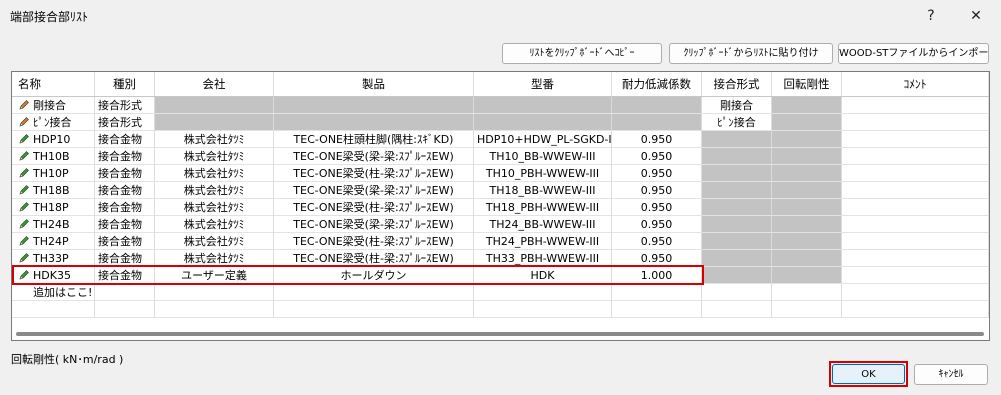 The height and width of the screenshot is (395, 1001). Describe the element at coordinates (543, 224) in the screenshot. I see `cell-col-model: TH24_BB-WWEW-III` at that location.